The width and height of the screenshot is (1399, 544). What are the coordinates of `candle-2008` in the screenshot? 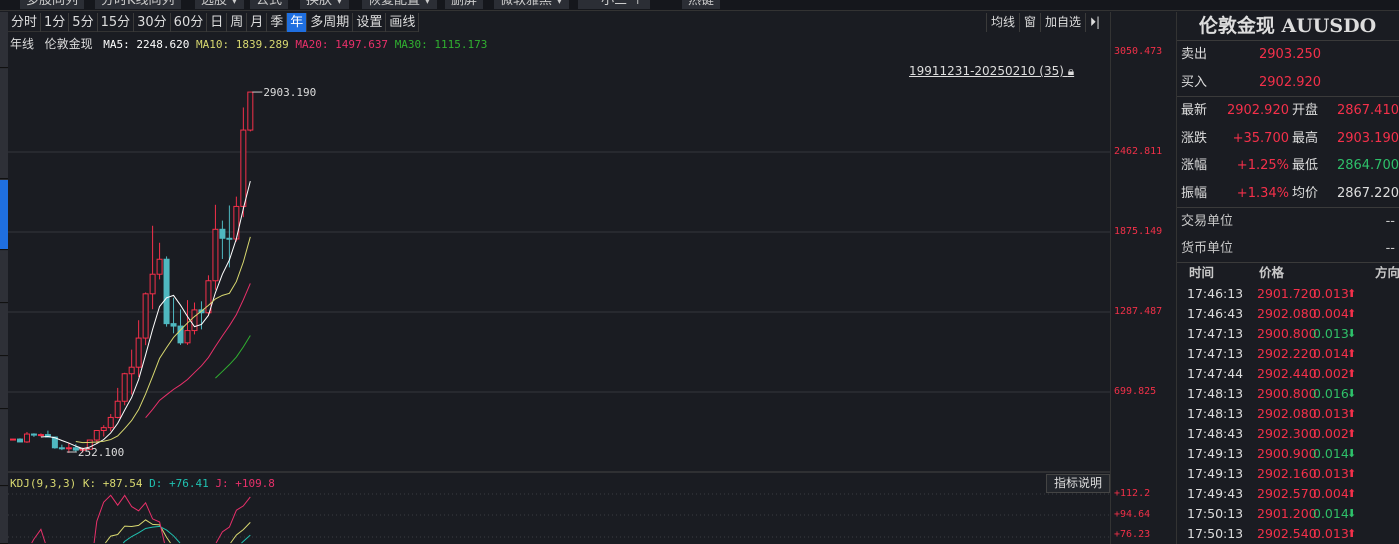 It's located at (131, 372).